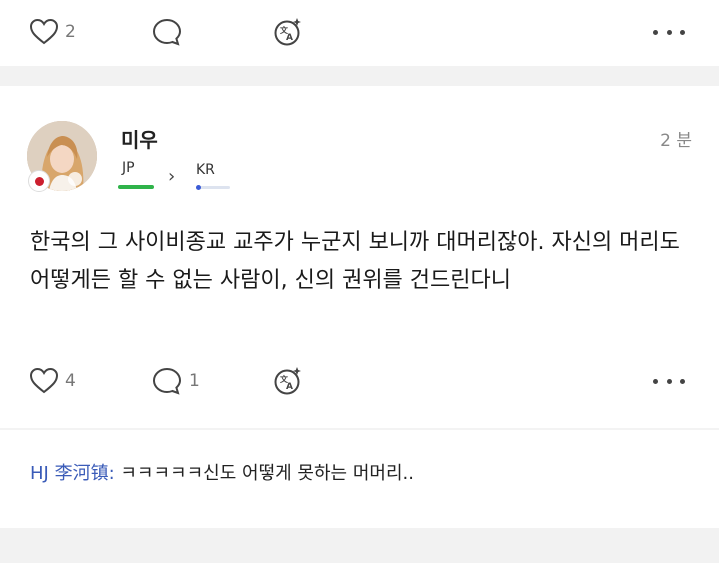  Describe the element at coordinates (676, 141) in the screenshot. I see `post-timestamp: 2 분` at that location.